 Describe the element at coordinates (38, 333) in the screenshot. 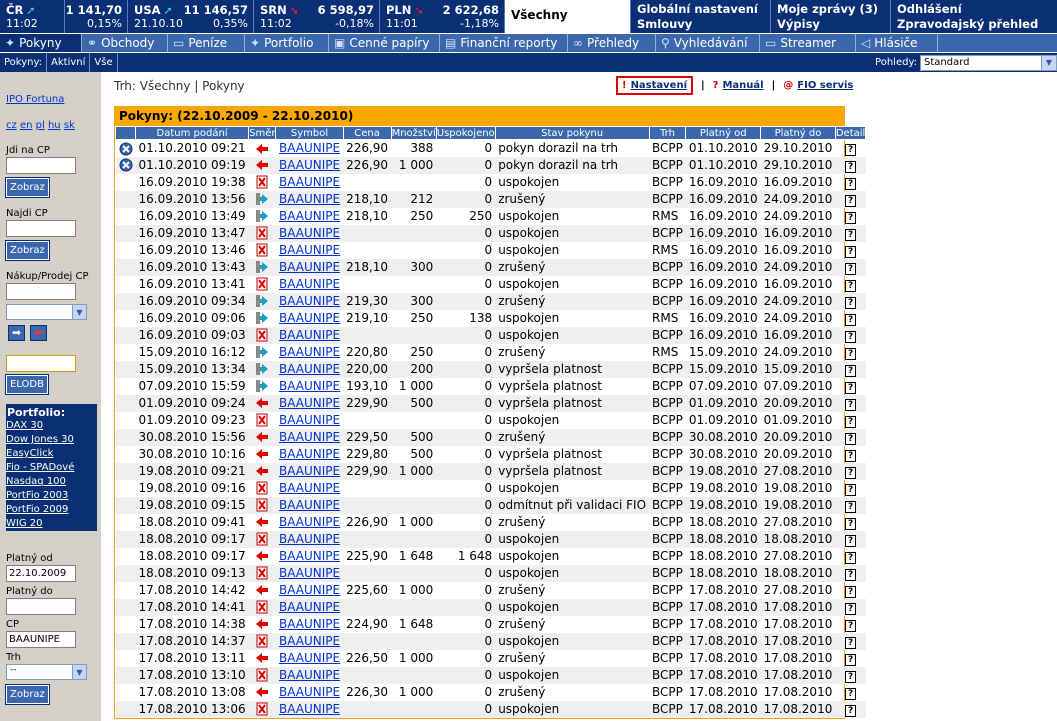

I see `sell-arrow-button: ⬅` at that location.